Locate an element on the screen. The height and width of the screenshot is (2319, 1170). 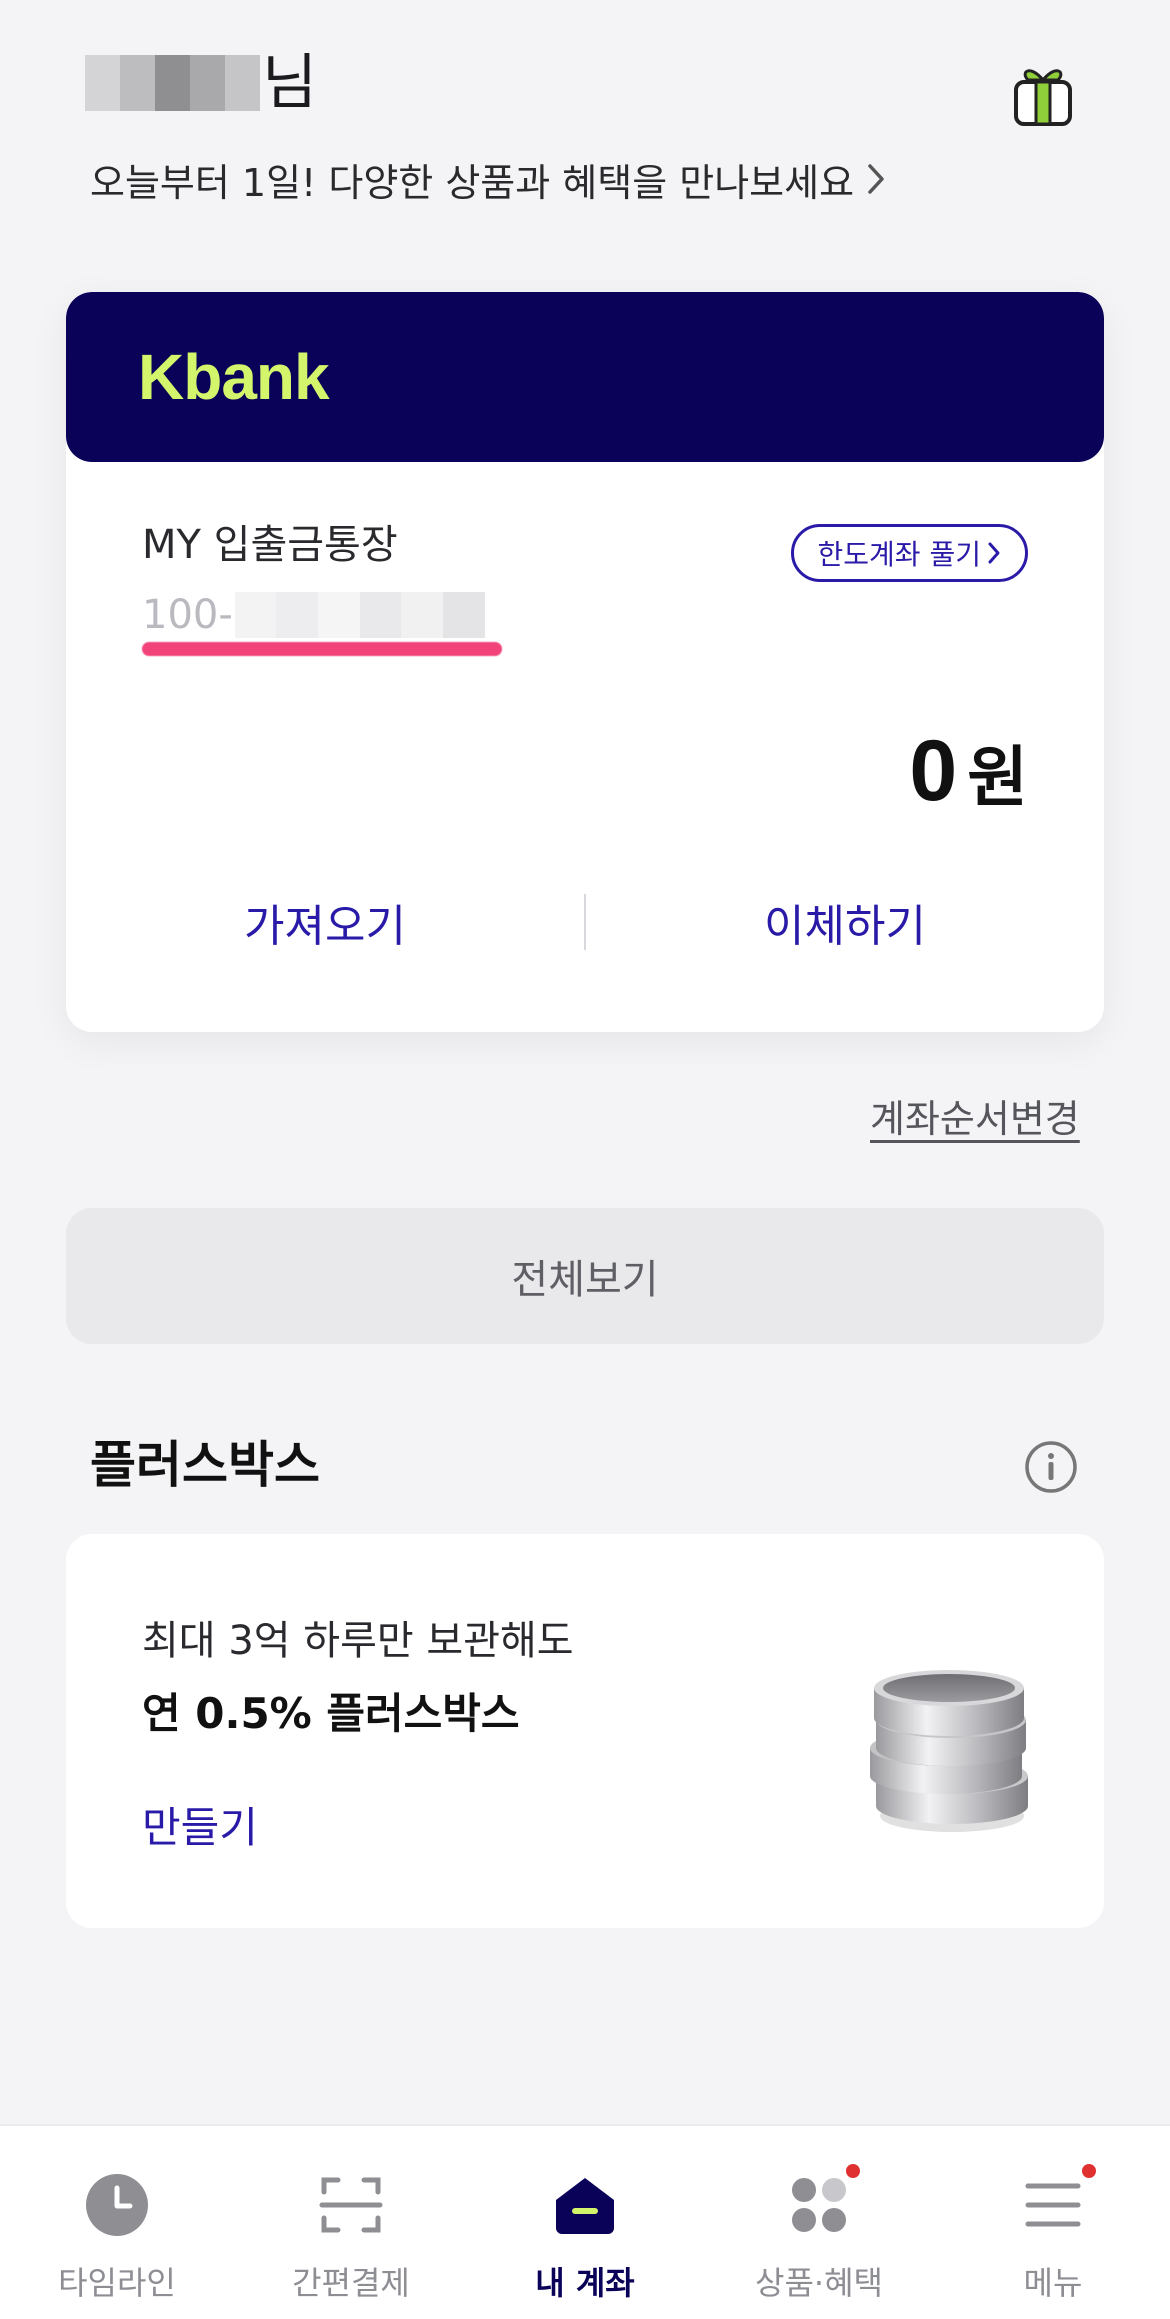
tab-menu: 메뉴 is located at coordinates (1053, 2222).